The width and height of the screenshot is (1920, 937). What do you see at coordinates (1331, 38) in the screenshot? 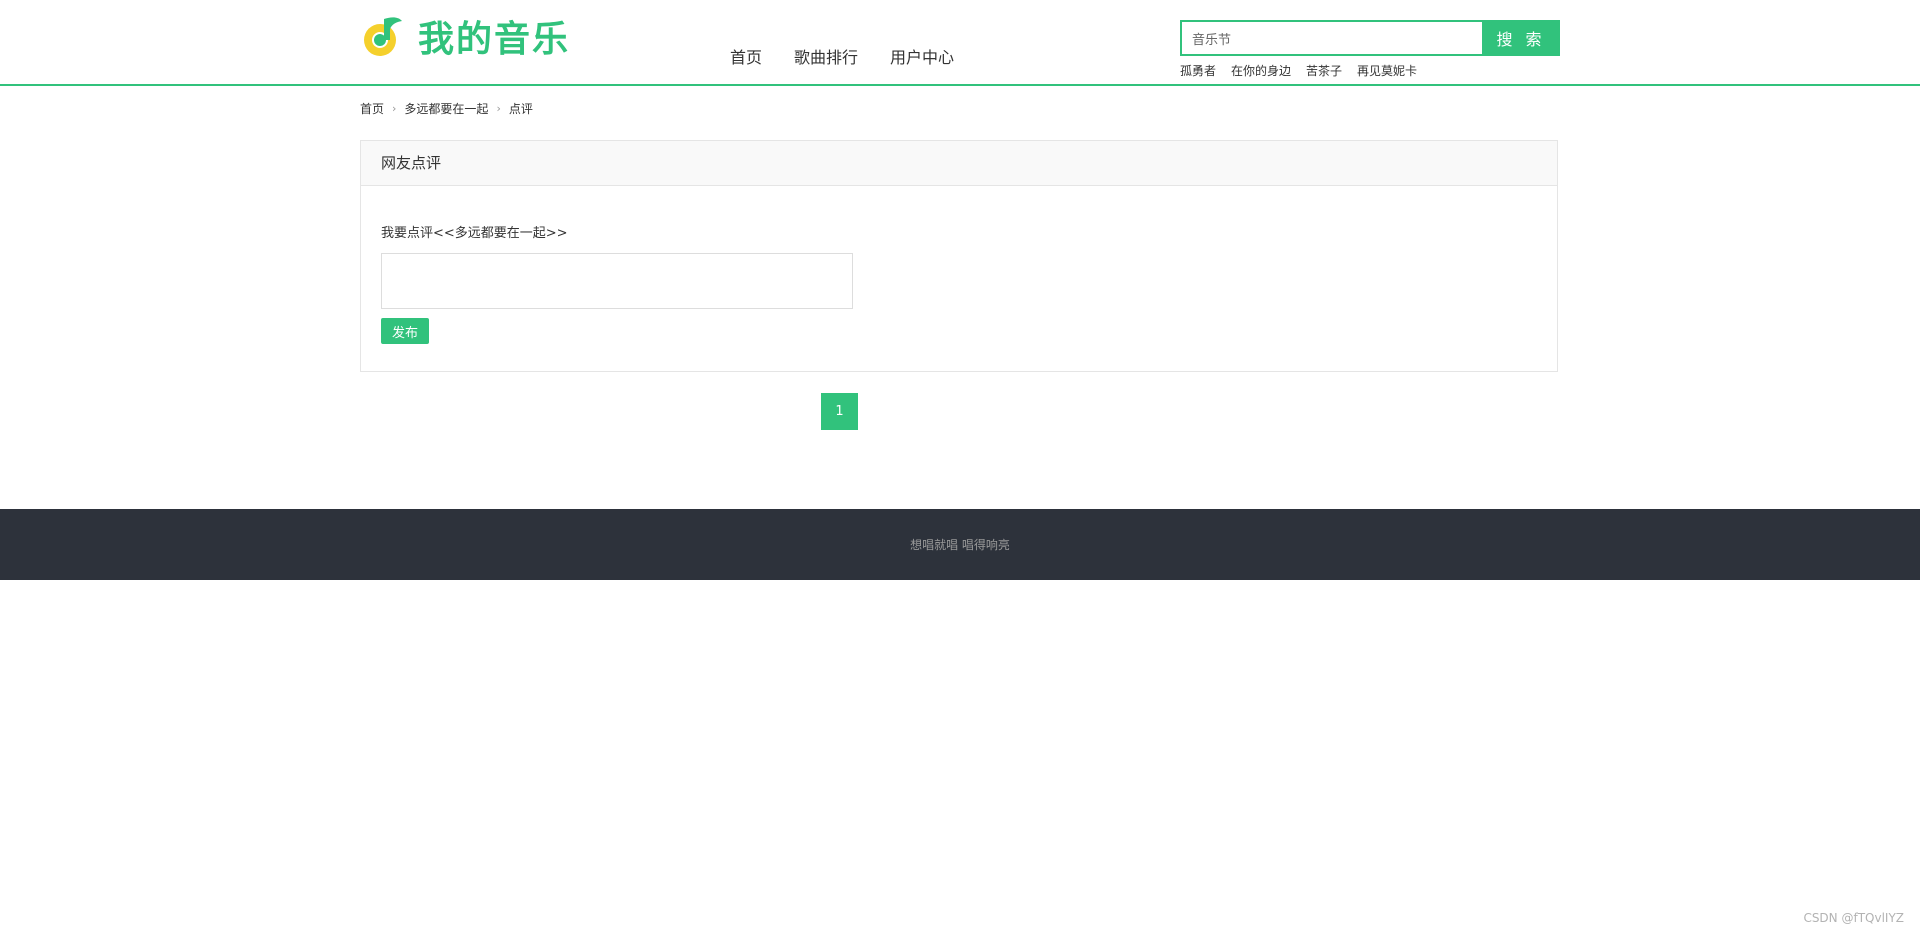
I see `search-input` at bounding box center [1331, 38].